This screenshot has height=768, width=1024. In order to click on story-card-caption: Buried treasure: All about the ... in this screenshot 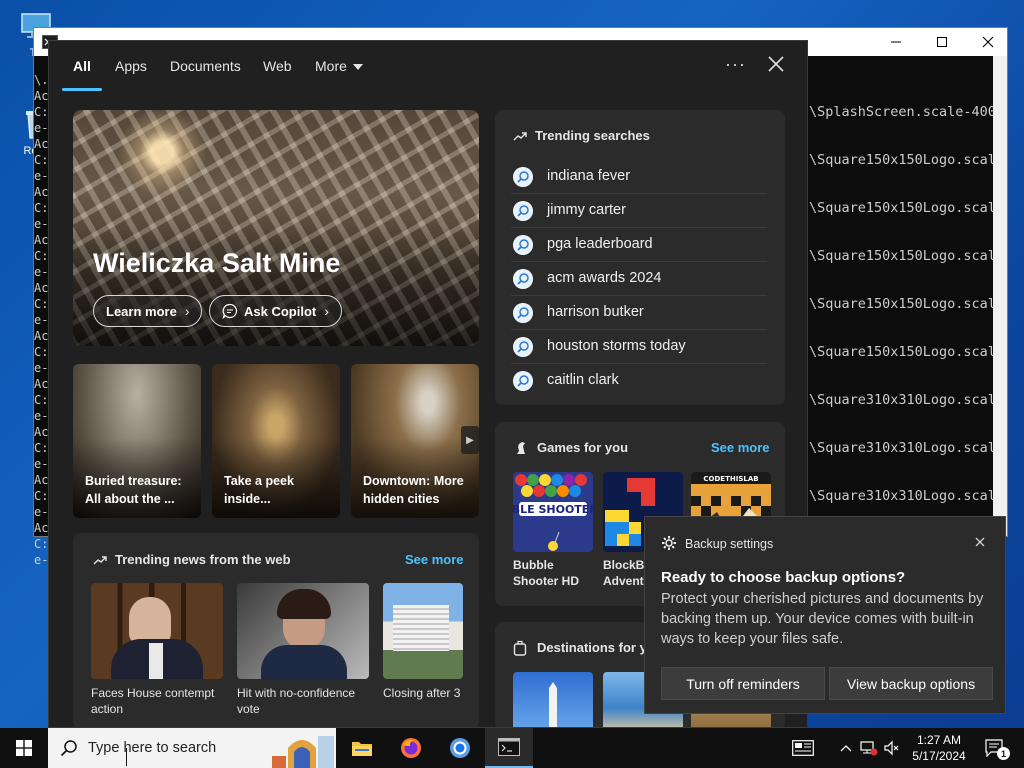, I will do `click(133, 490)`.